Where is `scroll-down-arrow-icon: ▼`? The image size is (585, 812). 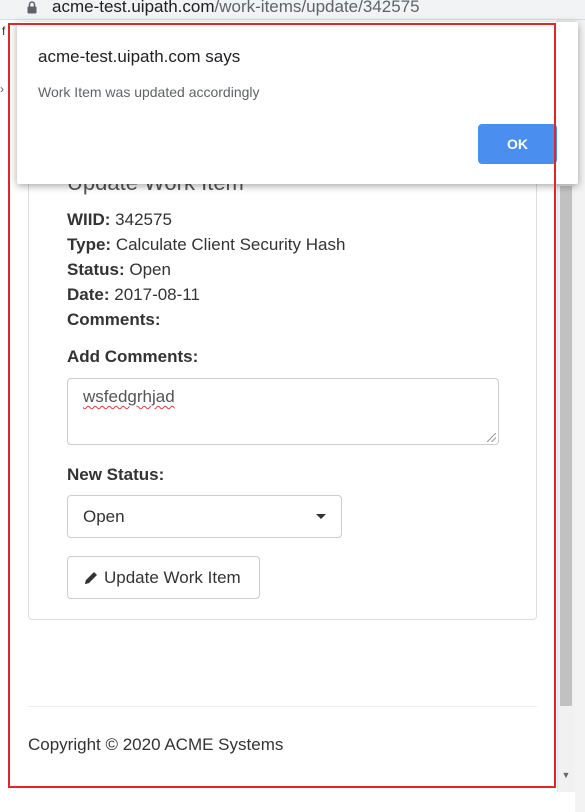 scroll-down-arrow-icon: ▼ is located at coordinates (566, 775).